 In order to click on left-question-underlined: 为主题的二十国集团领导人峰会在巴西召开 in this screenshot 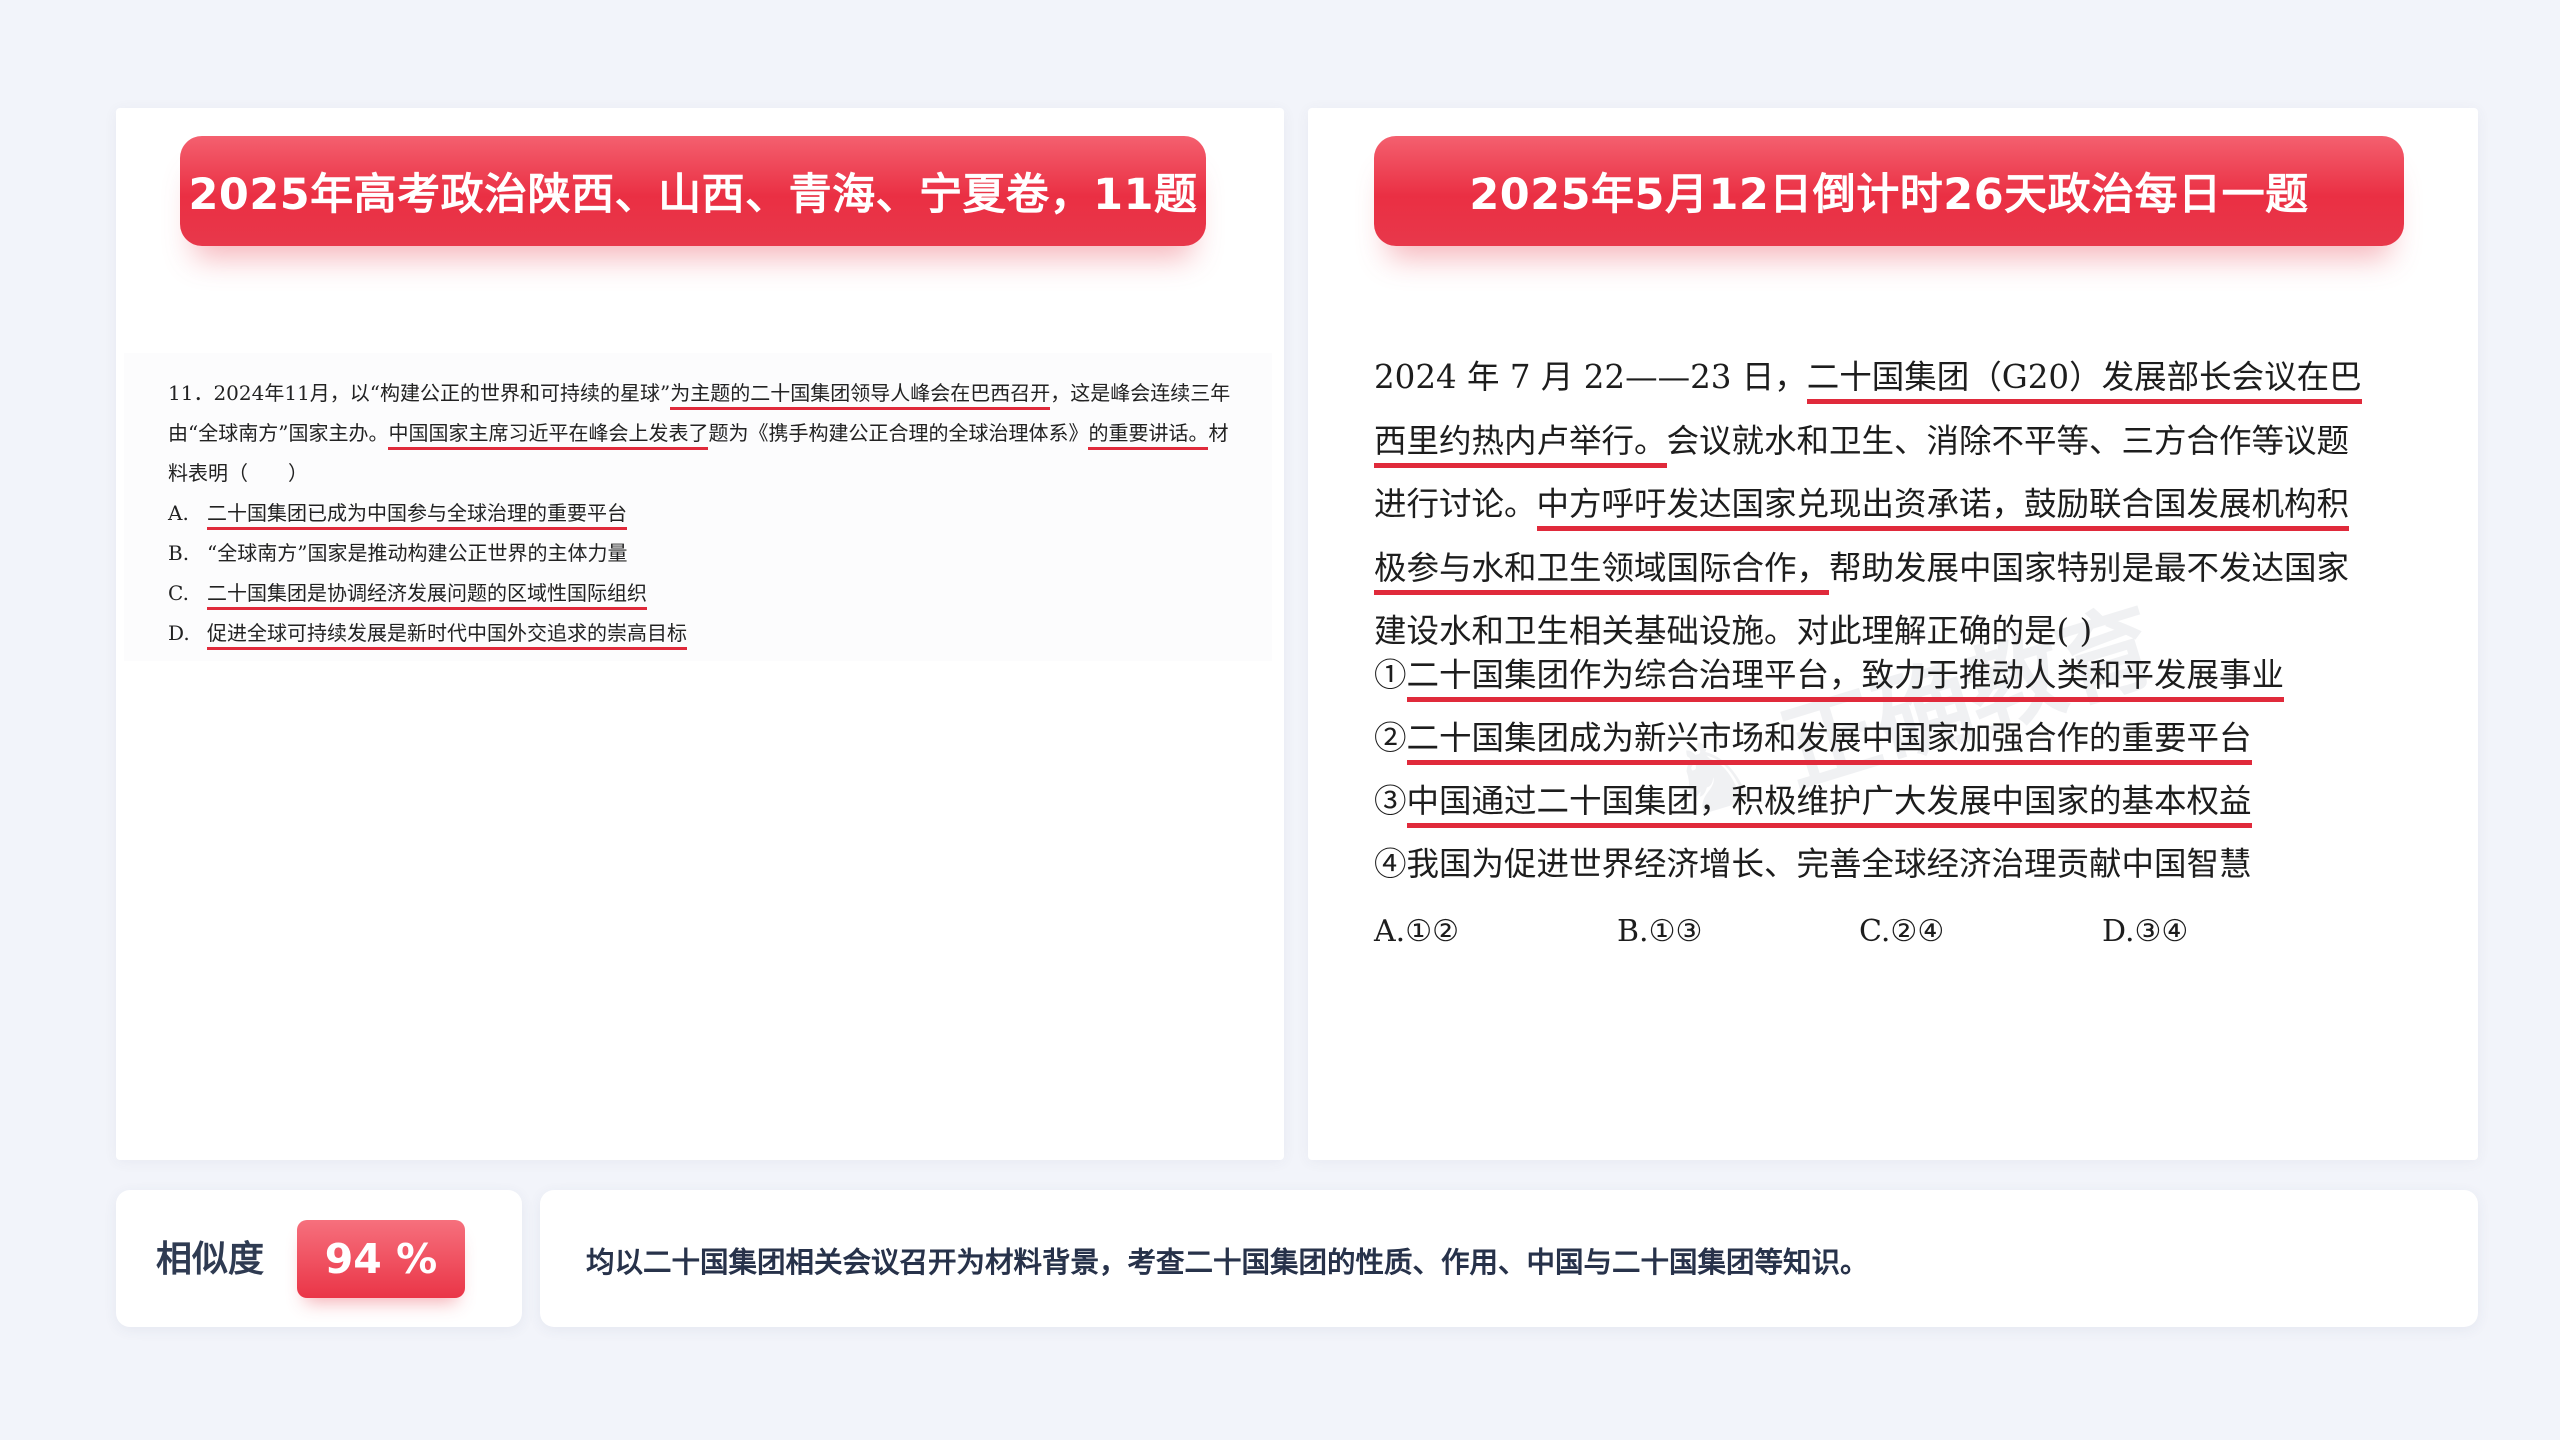, I will do `click(860, 395)`.